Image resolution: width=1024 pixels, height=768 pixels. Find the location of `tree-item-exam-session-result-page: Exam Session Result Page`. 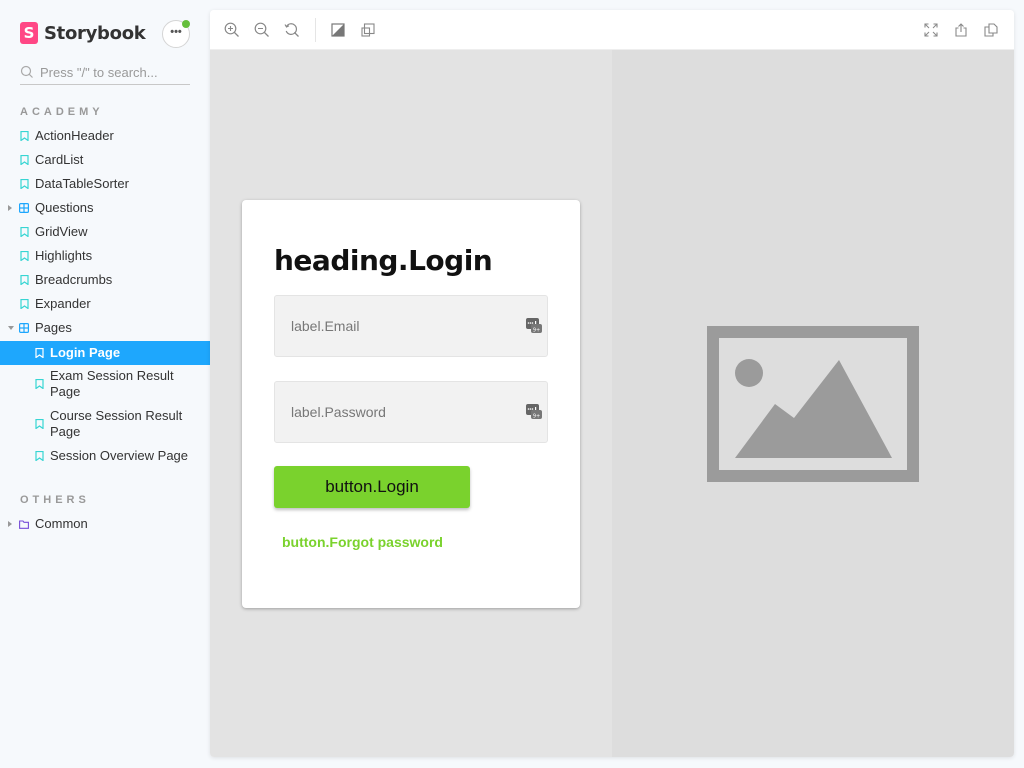

tree-item-exam-session-result-page: Exam Session Result Page is located at coordinates (105, 384).